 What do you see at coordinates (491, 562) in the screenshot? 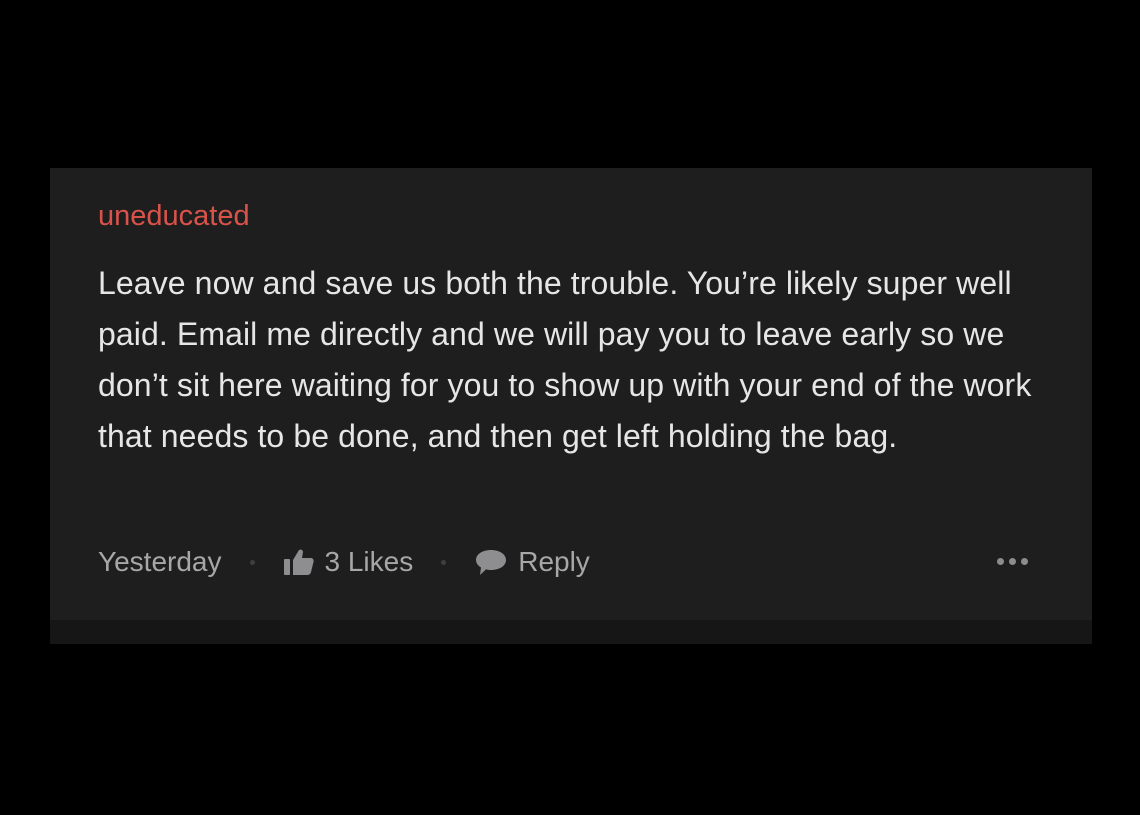
I see `speech-bubble-icon` at bounding box center [491, 562].